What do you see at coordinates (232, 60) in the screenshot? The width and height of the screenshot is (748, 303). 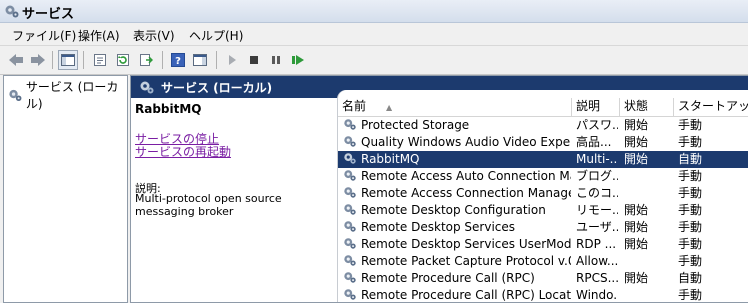 I see `start-service-icon` at bounding box center [232, 60].